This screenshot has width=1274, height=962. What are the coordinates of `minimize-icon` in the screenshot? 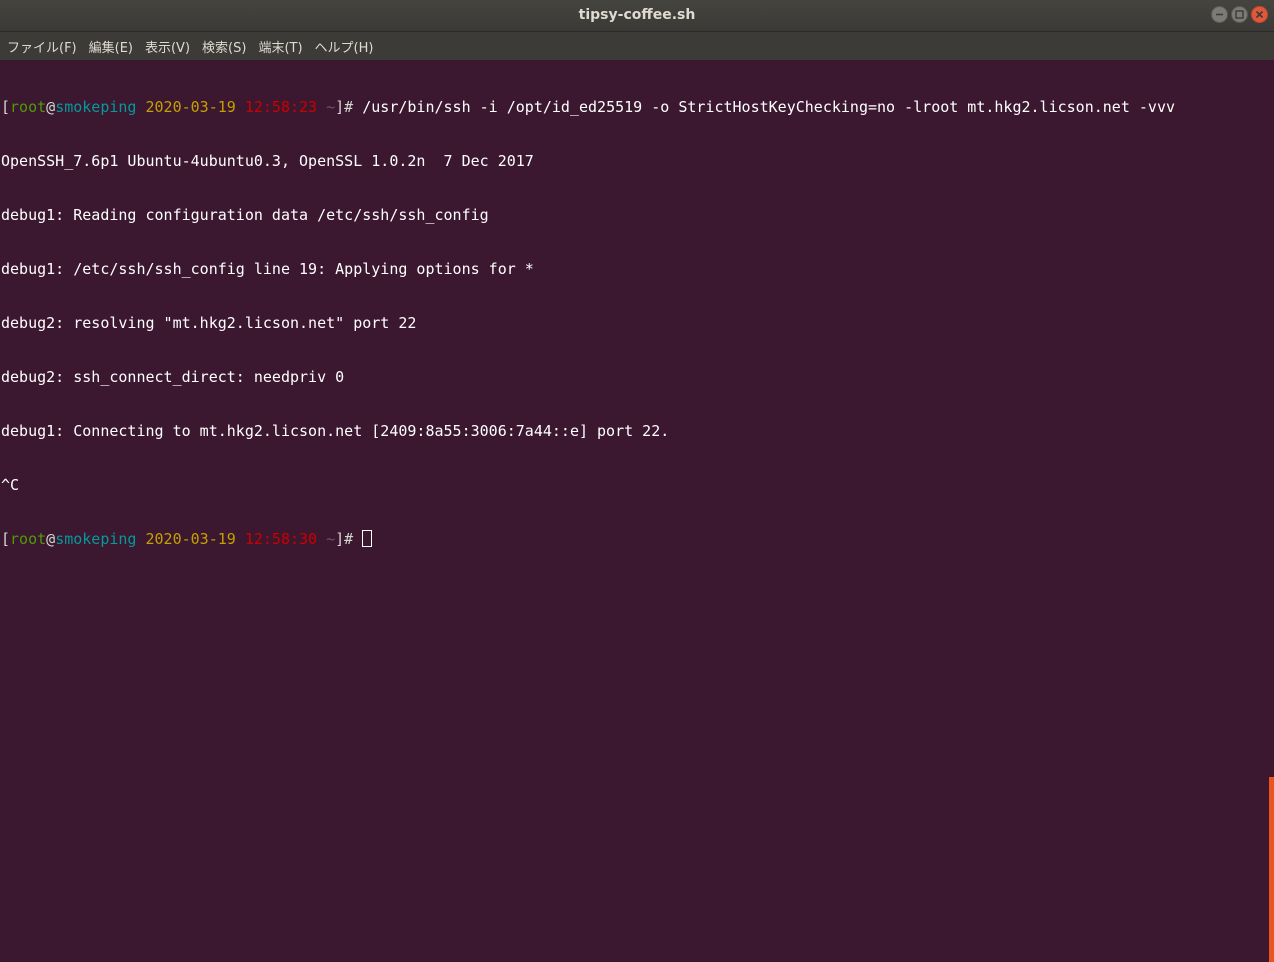 It's located at (1219, 14).